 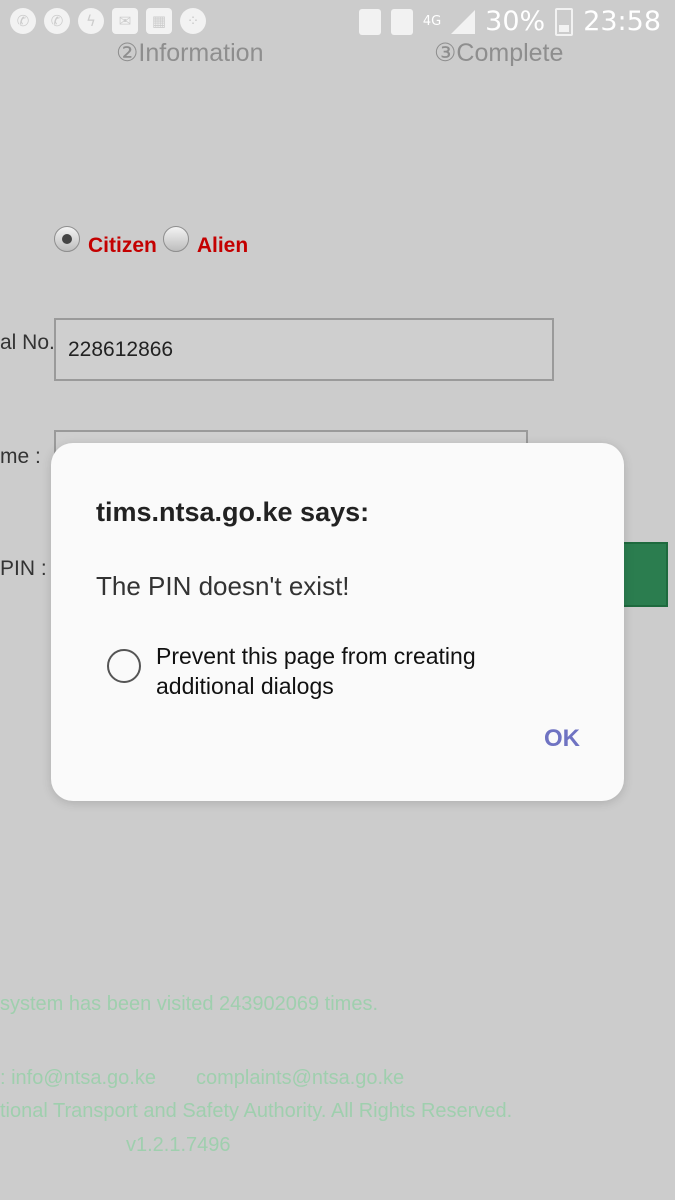 I want to click on version: v1.2.1.7496, so click(x=178, y=1145).